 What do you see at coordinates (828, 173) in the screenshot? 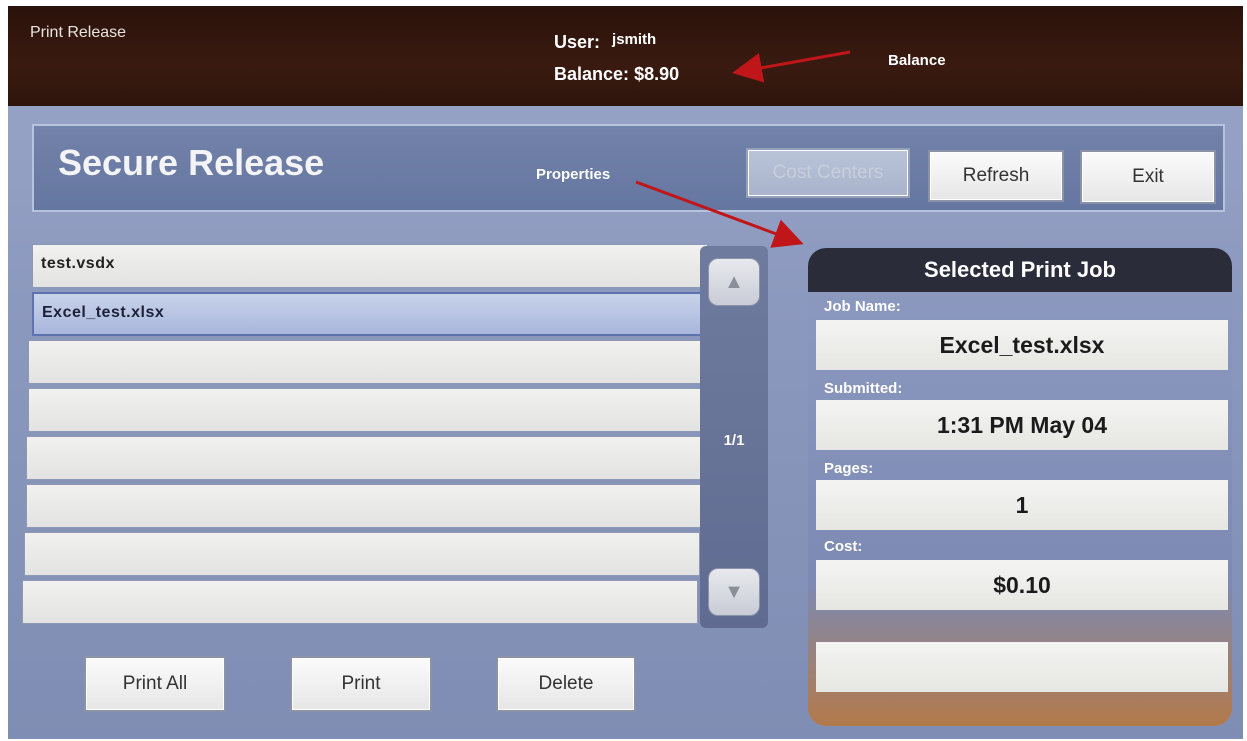
I see `cost-centers-button: Cost Centers` at bounding box center [828, 173].